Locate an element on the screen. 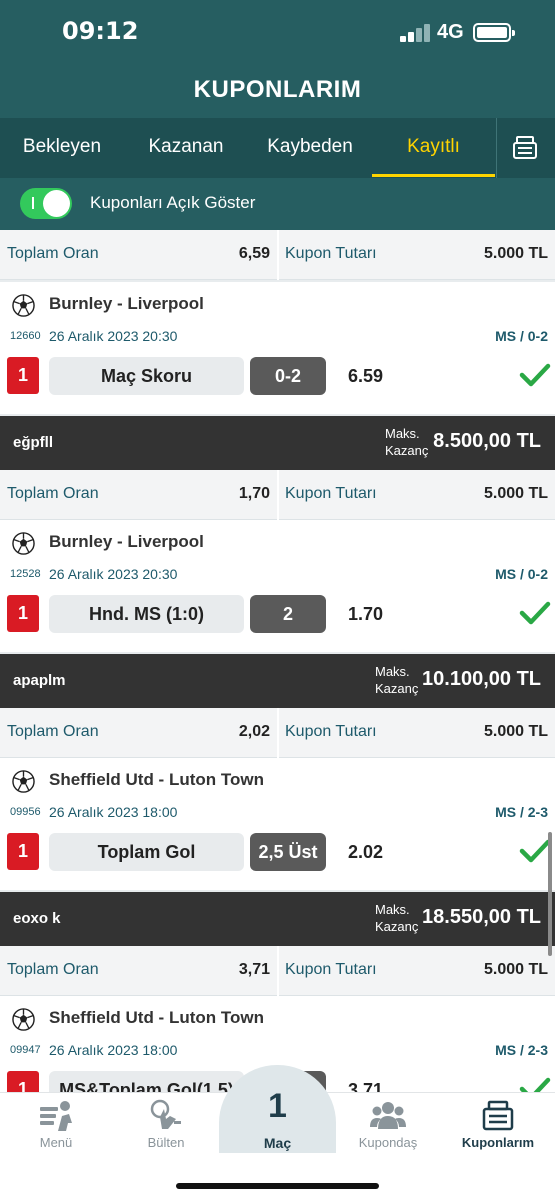 Image resolution: width=555 pixels, height=1200 pixels. tab-kaybeden: Kaybeden is located at coordinates (310, 148).